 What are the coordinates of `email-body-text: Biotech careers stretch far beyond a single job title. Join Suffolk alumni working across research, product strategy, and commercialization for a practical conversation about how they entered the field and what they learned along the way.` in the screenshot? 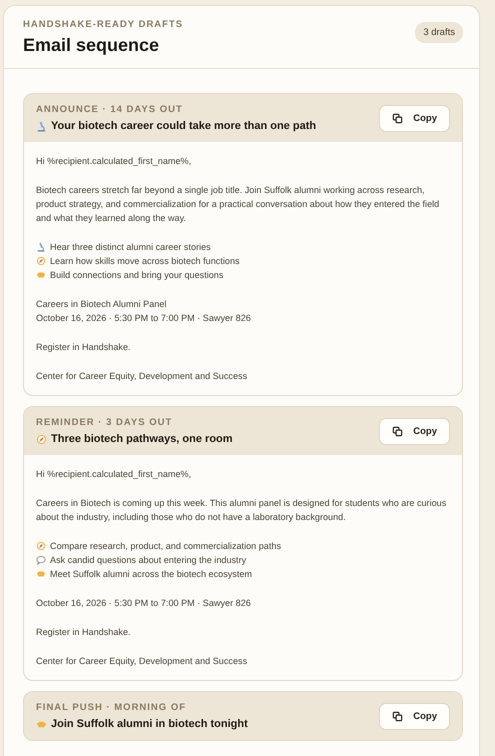 It's located at (238, 204).